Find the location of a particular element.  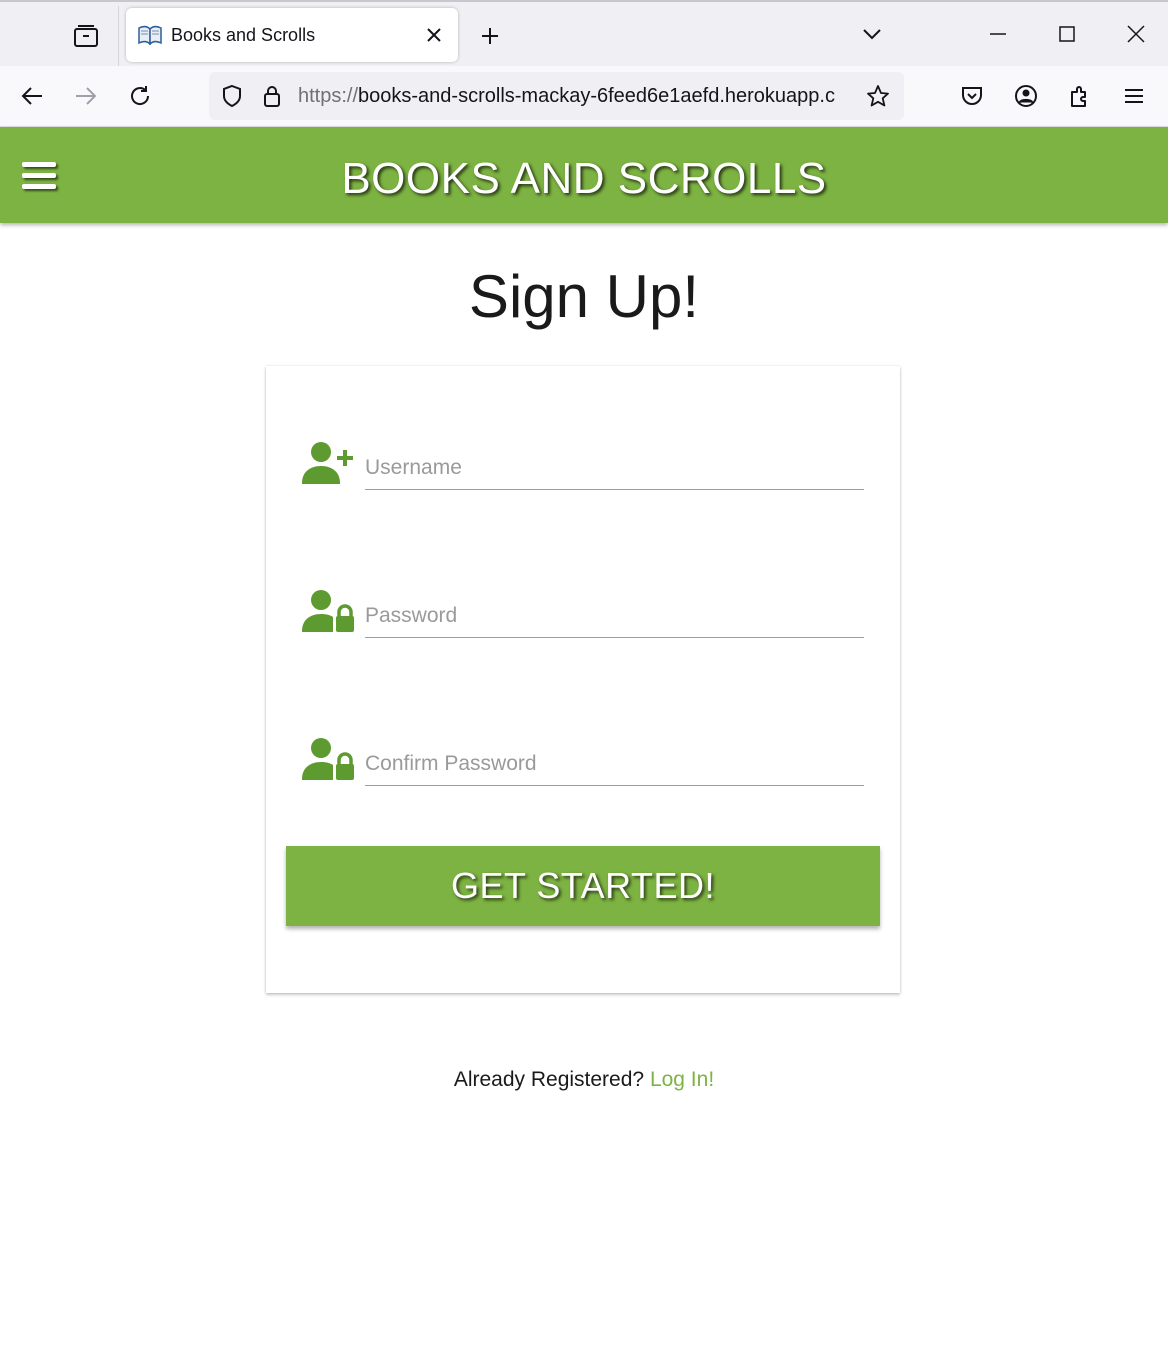

password-input is located at coordinates (614, 611).